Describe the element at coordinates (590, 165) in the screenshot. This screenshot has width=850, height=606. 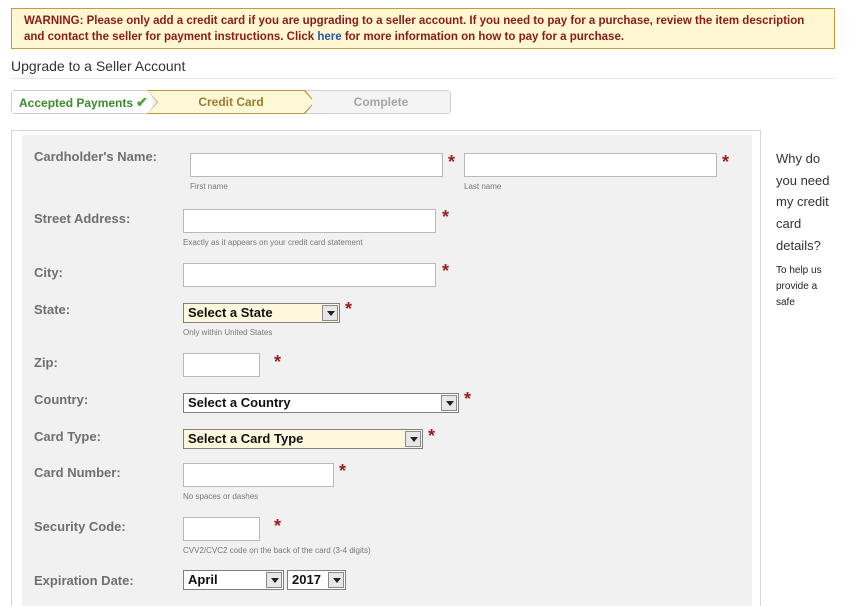
I see `last-name-input` at that location.